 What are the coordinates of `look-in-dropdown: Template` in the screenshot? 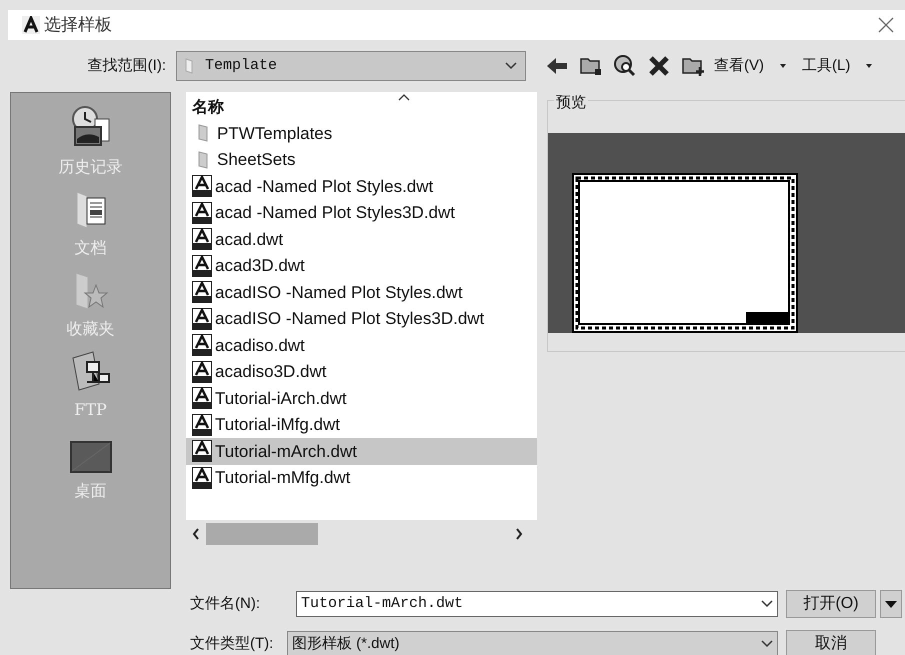 It's located at (351, 66).